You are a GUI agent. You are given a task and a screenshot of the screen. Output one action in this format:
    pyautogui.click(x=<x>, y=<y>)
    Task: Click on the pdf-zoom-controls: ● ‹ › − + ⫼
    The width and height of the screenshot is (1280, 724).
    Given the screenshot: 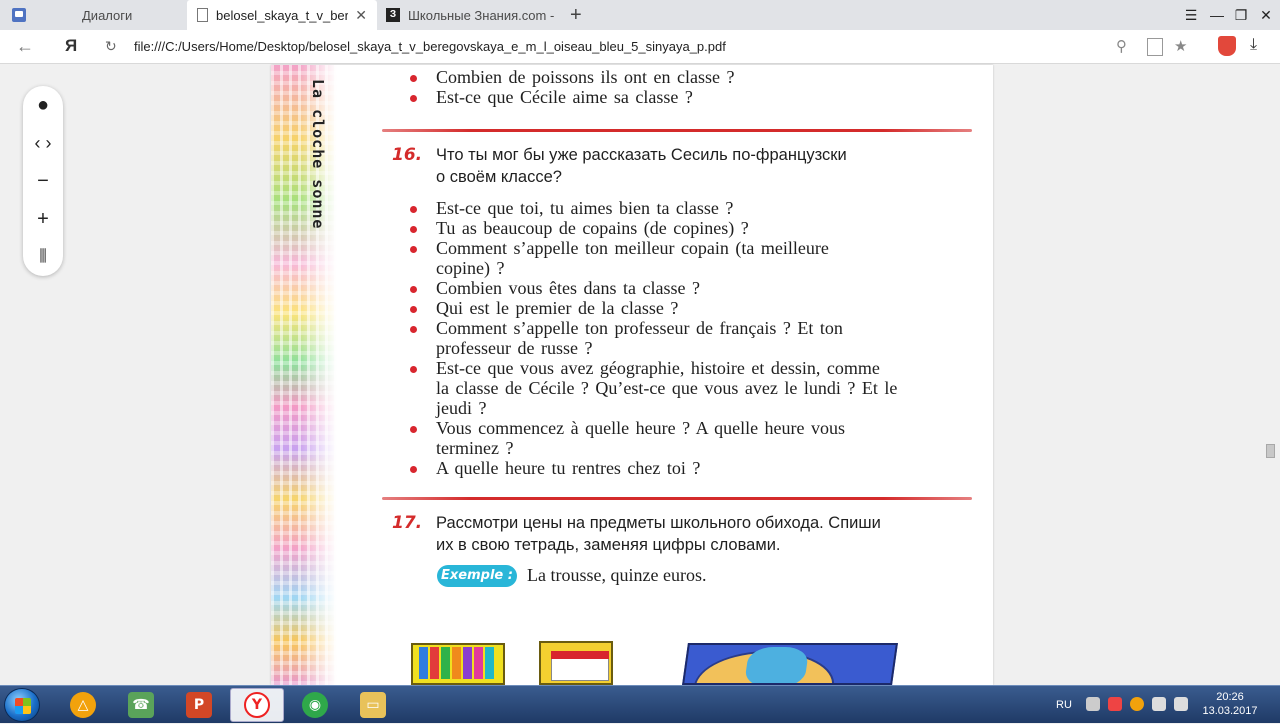 What is the action you would take?
    pyautogui.click(x=43, y=181)
    